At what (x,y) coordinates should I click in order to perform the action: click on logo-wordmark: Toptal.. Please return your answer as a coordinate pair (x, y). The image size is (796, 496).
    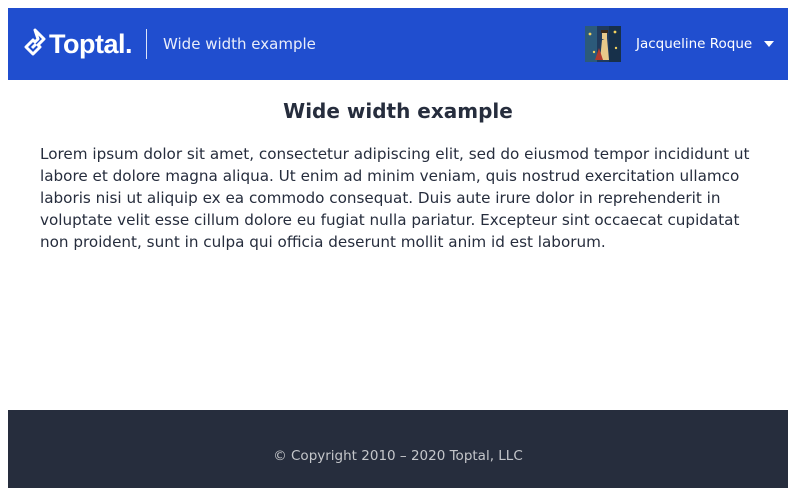
    Looking at the image, I should click on (91, 44).